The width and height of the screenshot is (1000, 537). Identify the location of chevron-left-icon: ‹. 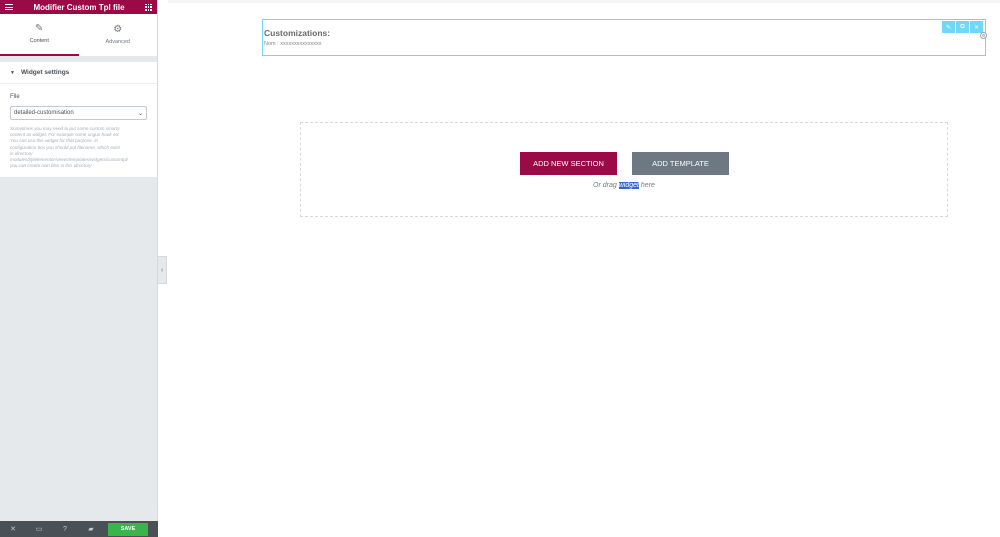
(162, 270).